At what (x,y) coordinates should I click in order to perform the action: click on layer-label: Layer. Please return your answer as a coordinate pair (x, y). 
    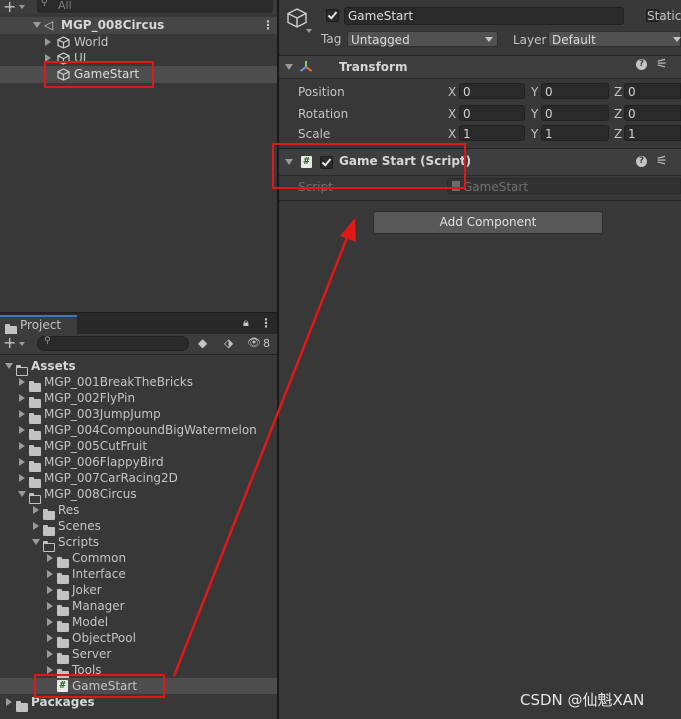
    Looking at the image, I should click on (530, 40).